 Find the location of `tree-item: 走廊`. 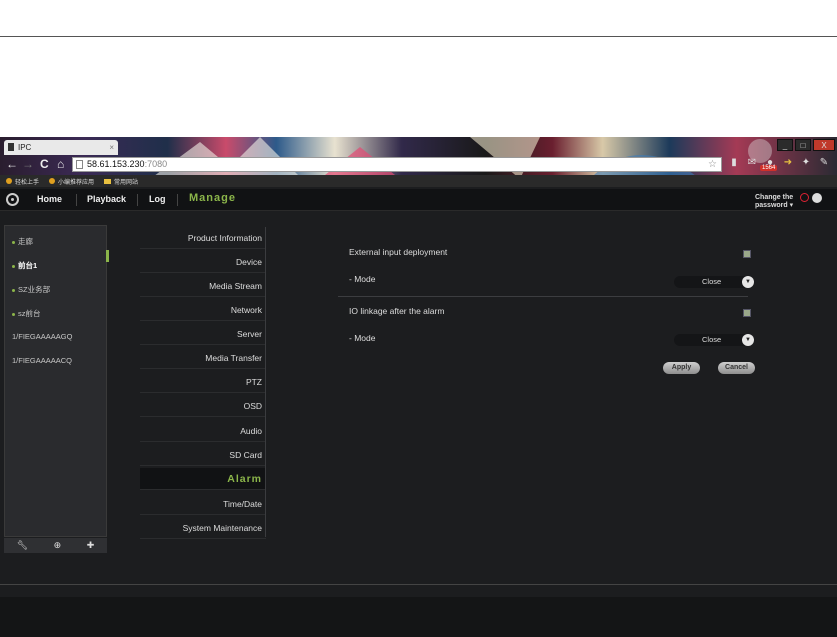

tree-item: 走廊 is located at coordinates (22, 241).